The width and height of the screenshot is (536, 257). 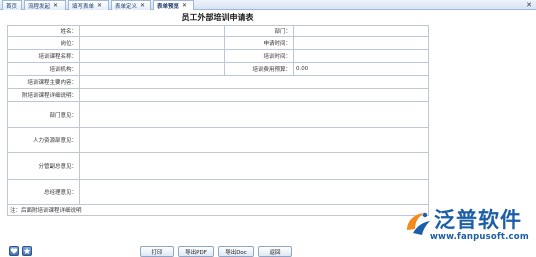 I want to click on attachment-field, so click(x=254, y=95).